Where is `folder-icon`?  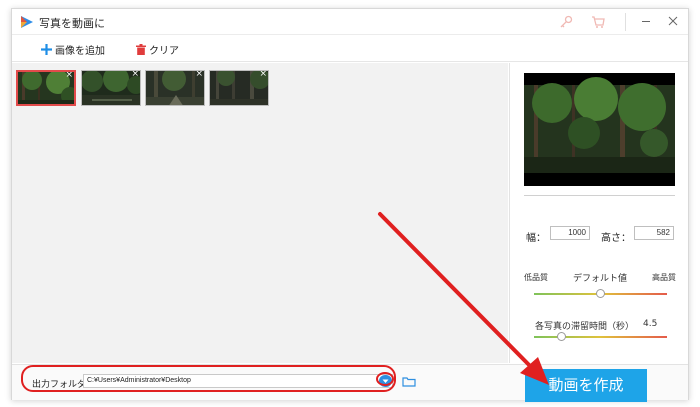 folder-icon is located at coordinates (409, 381).